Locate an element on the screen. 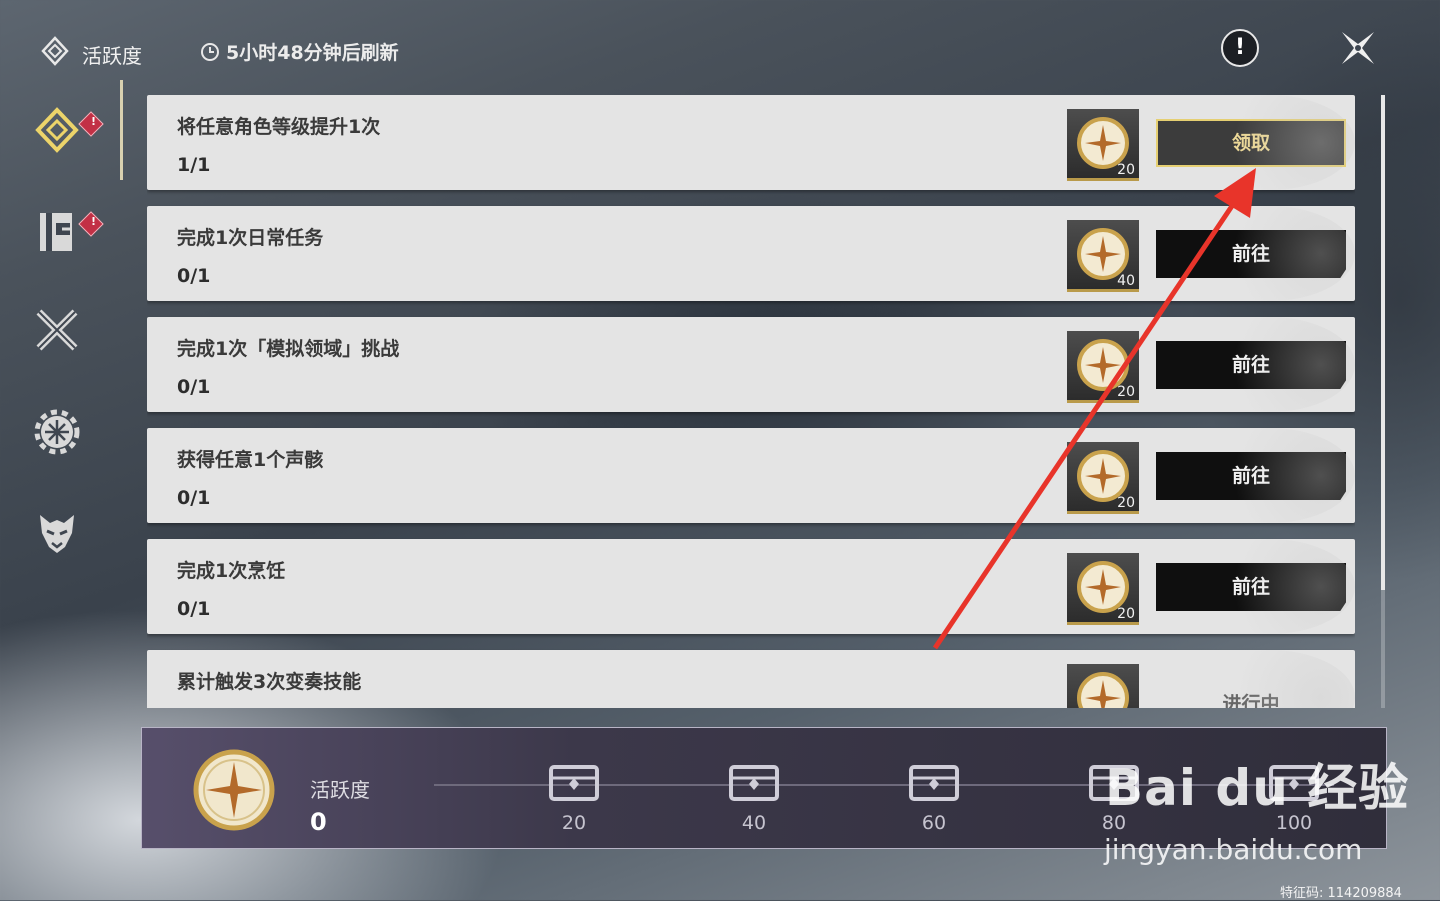 This screenshot has width=1440, height=901. watermark-brand: Bai du 经验 is located at coordinates (1257, 788).